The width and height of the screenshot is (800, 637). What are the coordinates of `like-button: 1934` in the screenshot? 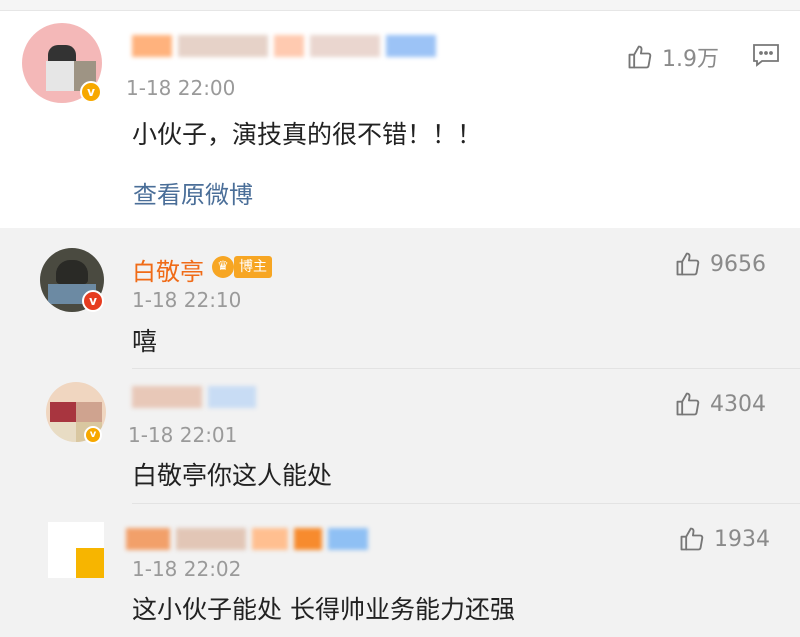 It's located at (724, 539).